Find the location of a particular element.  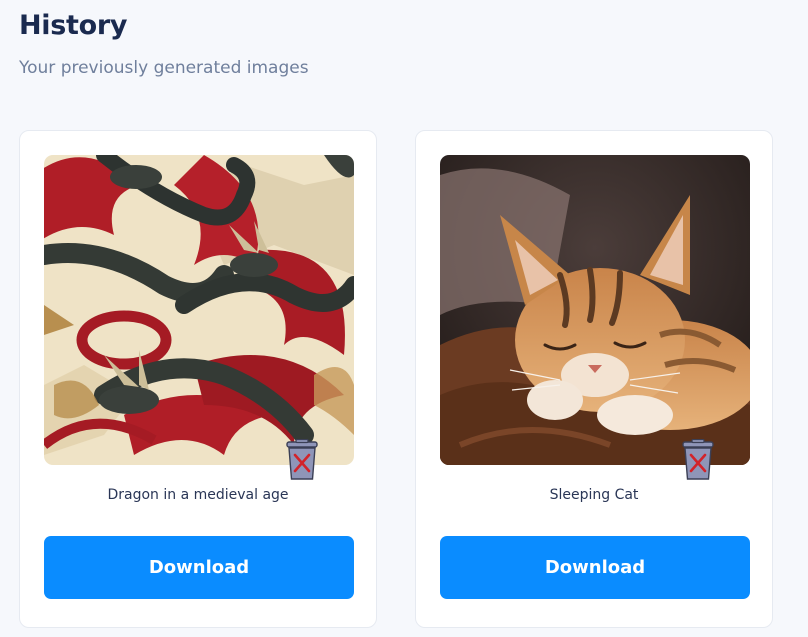

image-caption: Sleeping Cat is located at coordinates (594, 495).